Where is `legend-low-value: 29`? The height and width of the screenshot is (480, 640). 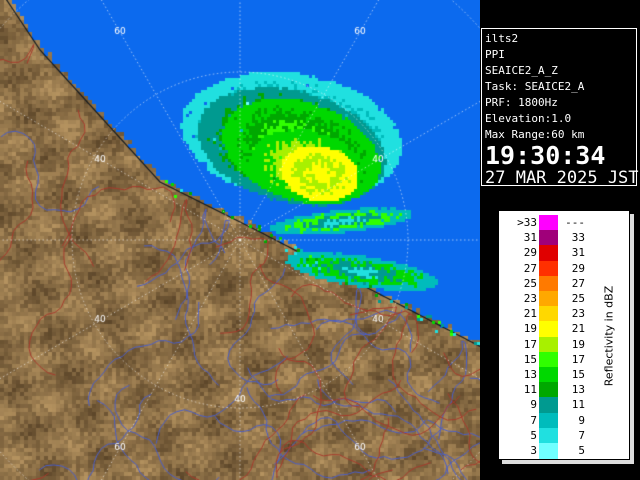 legend-low-value: 29 is located at coordinates (530, 253).